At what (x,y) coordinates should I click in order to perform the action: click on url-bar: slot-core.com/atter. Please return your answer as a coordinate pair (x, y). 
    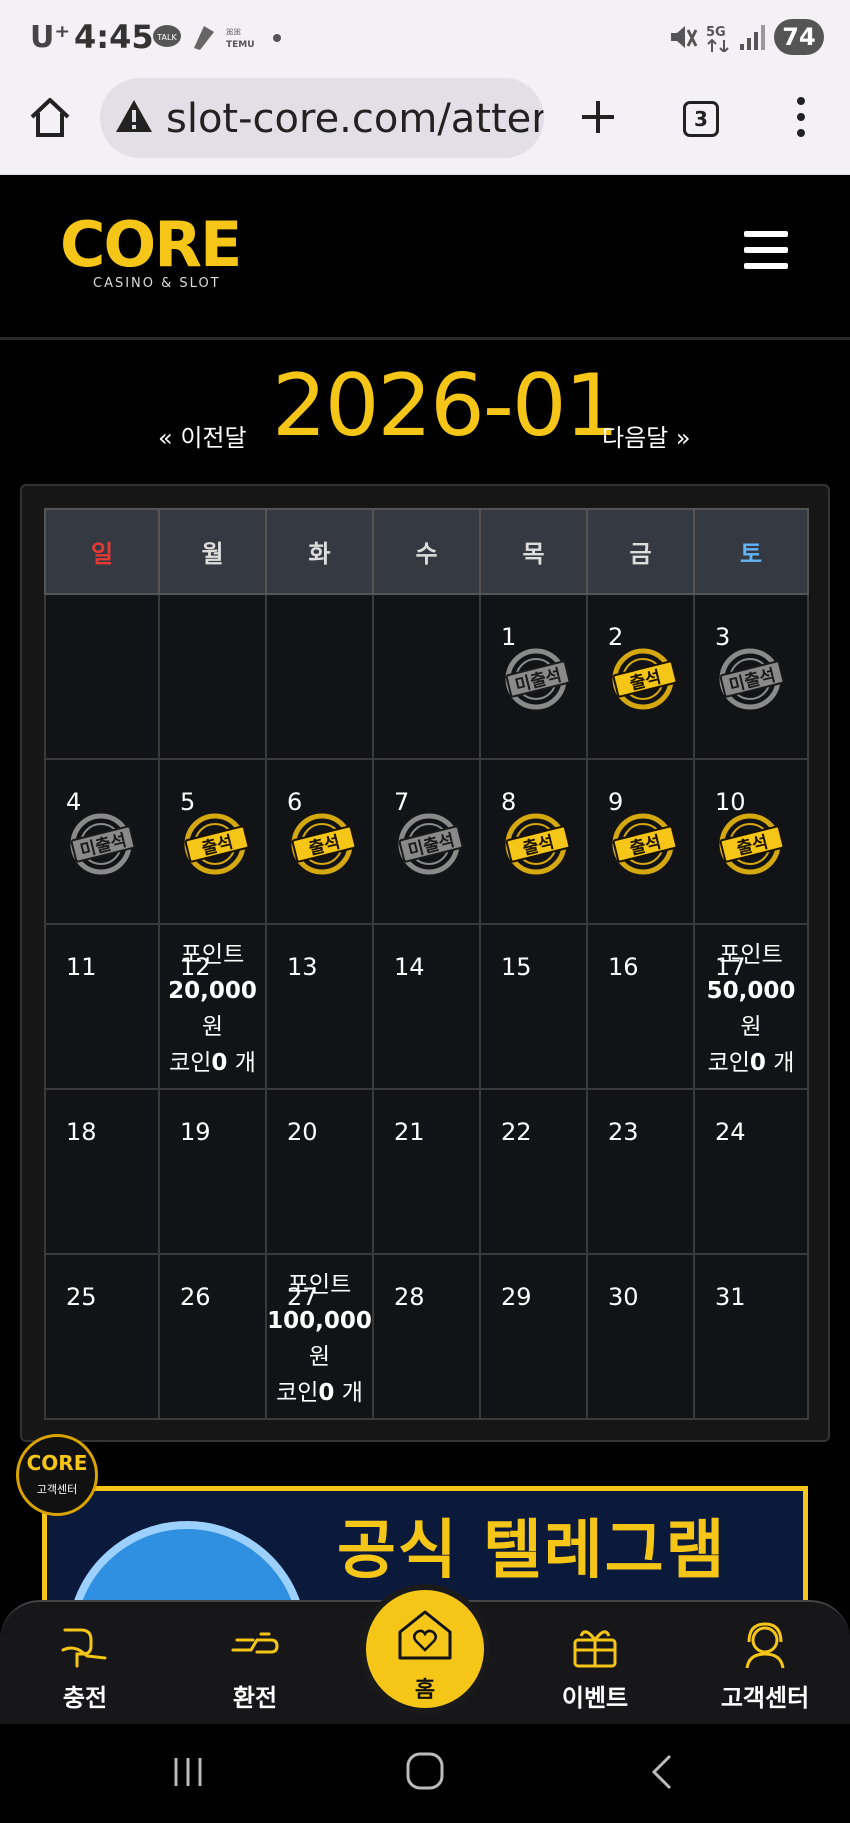
    Looking at the image, I should click on (322, 118).